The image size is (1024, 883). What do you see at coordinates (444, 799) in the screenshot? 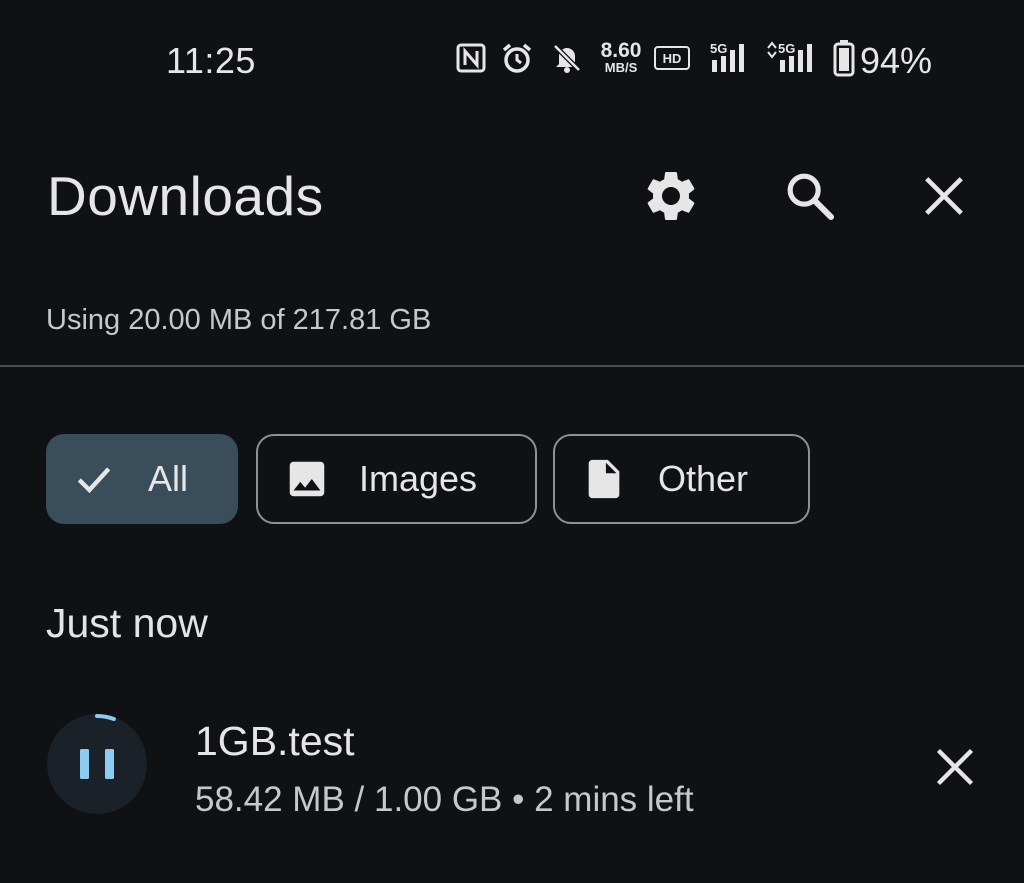
I see `download-progress-text: 58.42 MB / 1.00 GB • 2 mins left` at bounding box center [444, 799].